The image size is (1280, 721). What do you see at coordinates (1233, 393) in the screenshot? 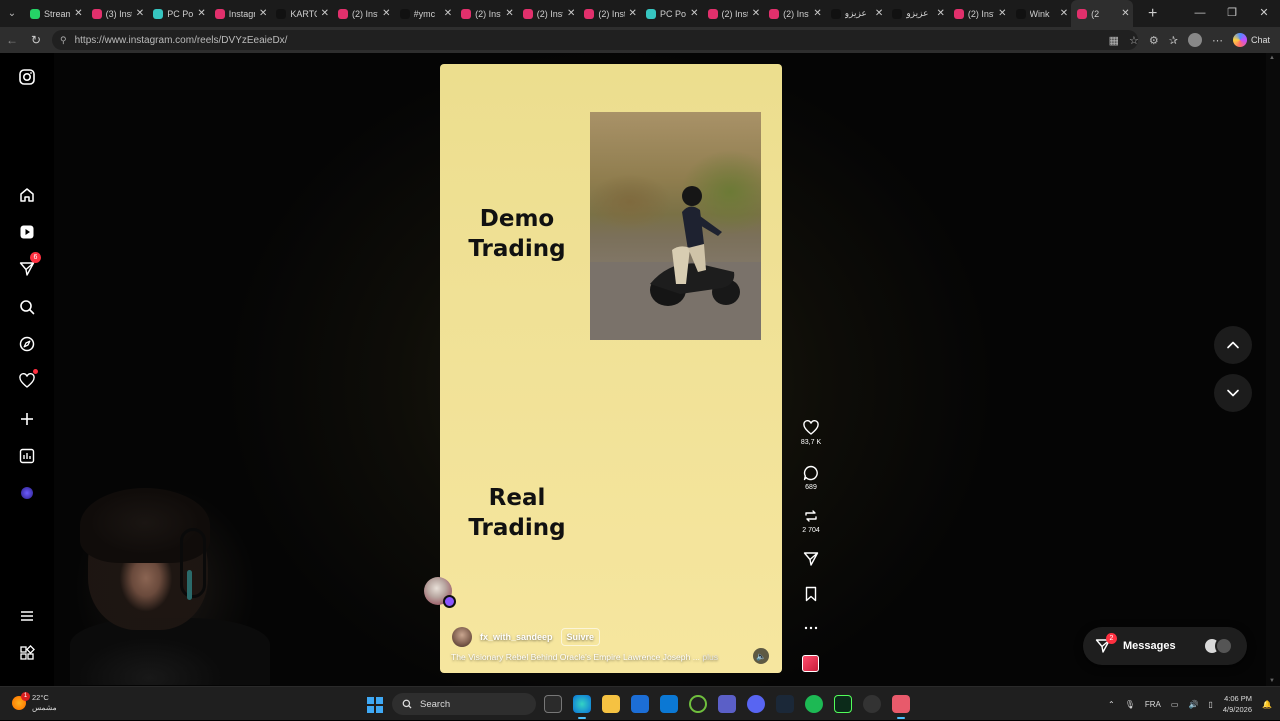
I see `next-reel-button` at bounding box center [1233, 393].